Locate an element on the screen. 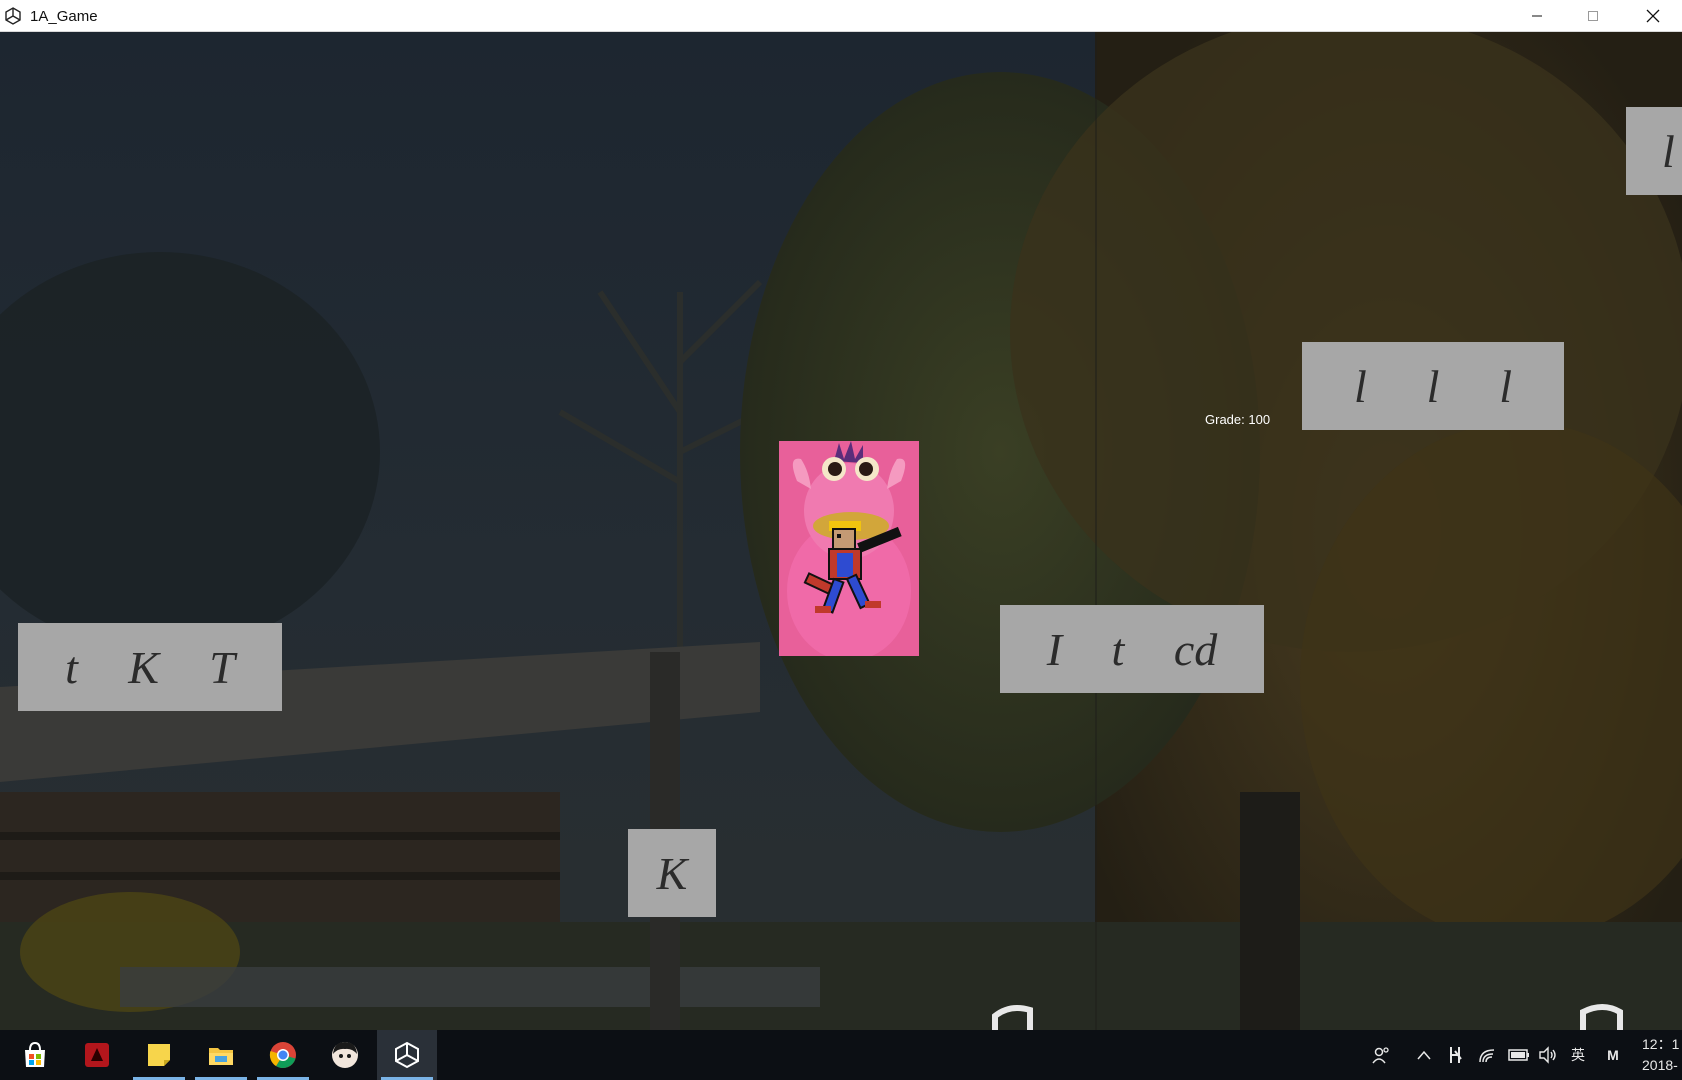 This screenshot has height=1080, width=1682. word-box-top-right: l is located at coordinates (1654, 151).